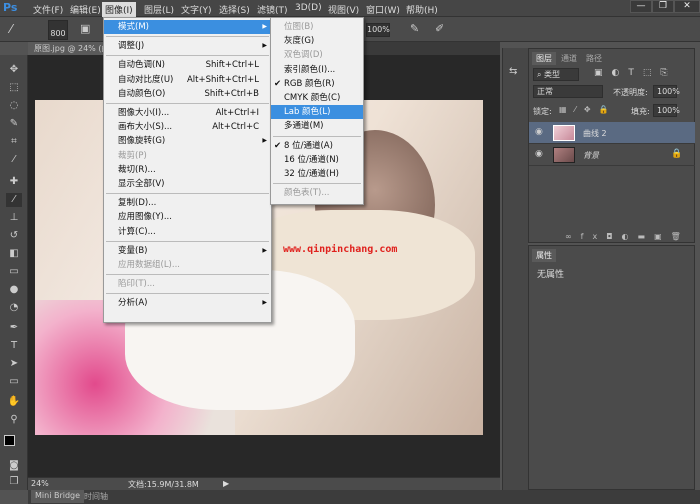 The height and width of the screenshot is (504, 700). Describe the element at coordinates (343, 9) in the screenshot. I see `menu-view: 视图(V)` at that location.